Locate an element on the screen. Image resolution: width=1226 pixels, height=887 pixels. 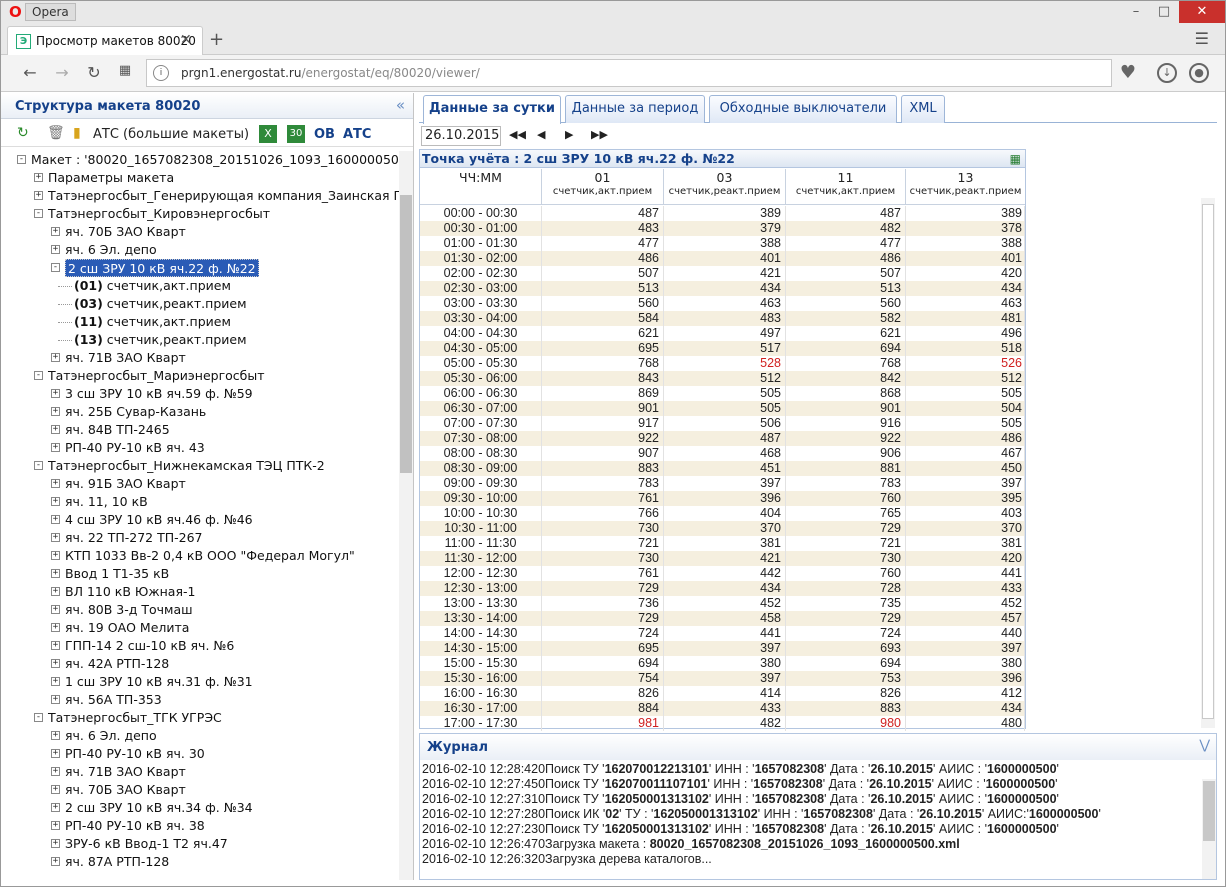
tree-node: Ввод 1 Т1-35 кВ is located at coordinates (117, 574).